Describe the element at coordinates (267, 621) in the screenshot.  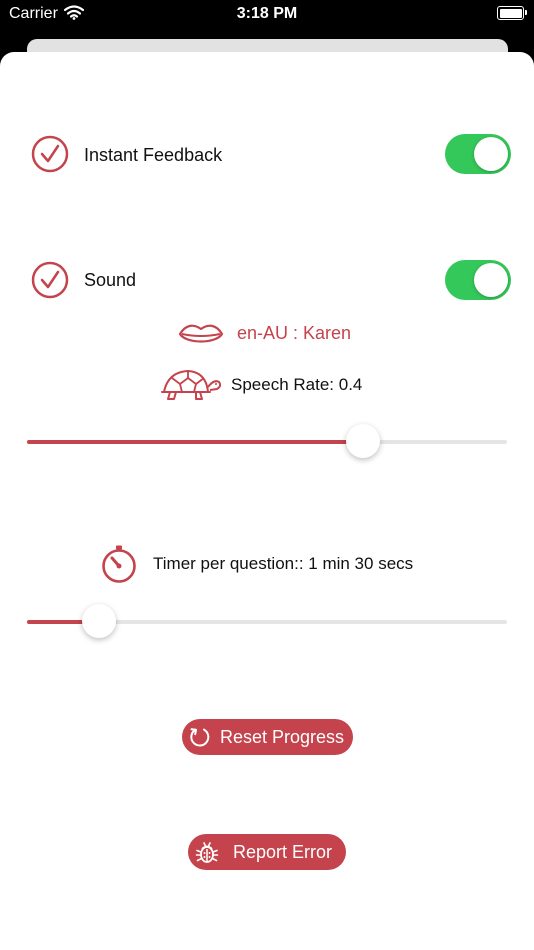
I see `timer-slider` at that location.